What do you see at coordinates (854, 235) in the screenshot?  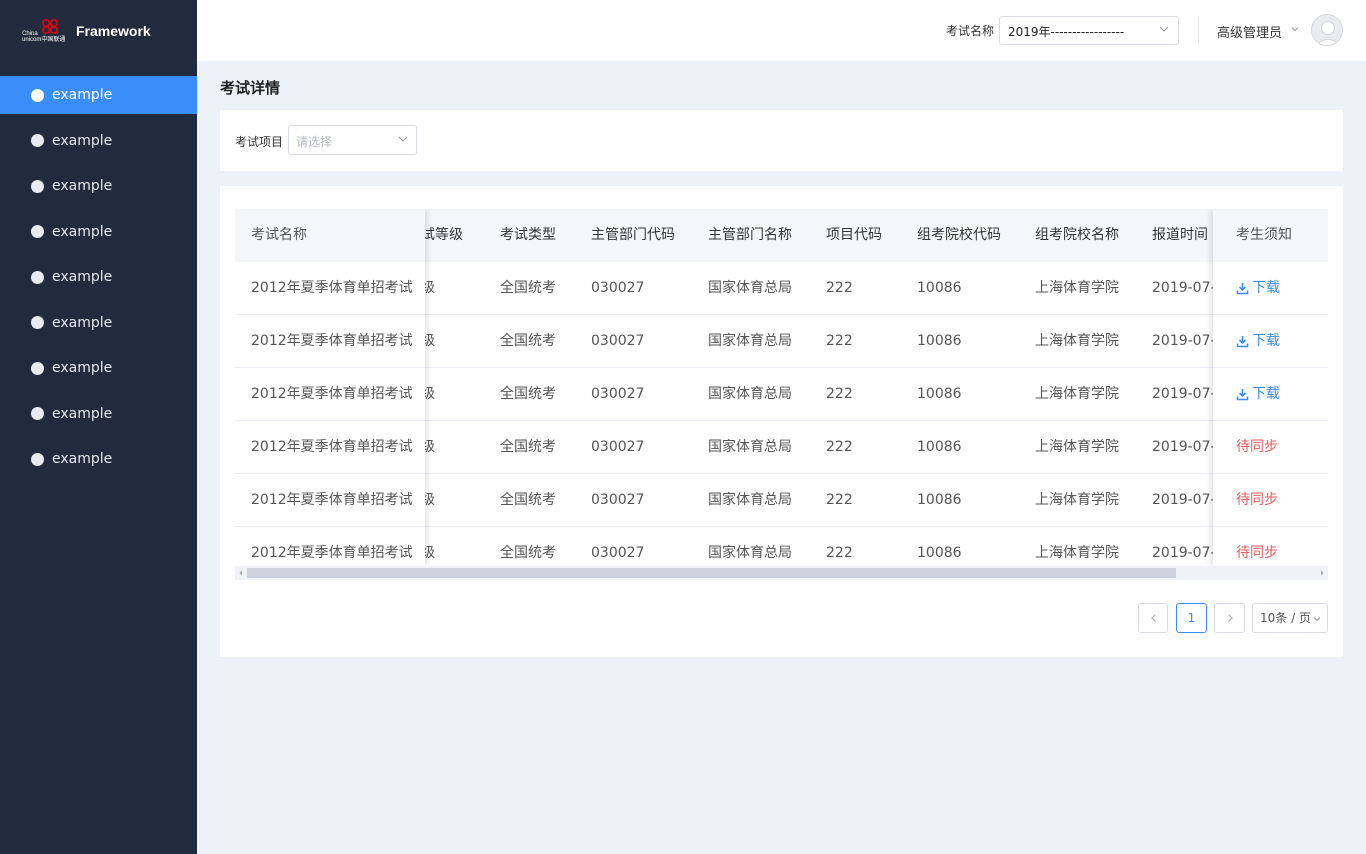 I see `header-project-code: 项目代码` at bounding box center [854, 235].